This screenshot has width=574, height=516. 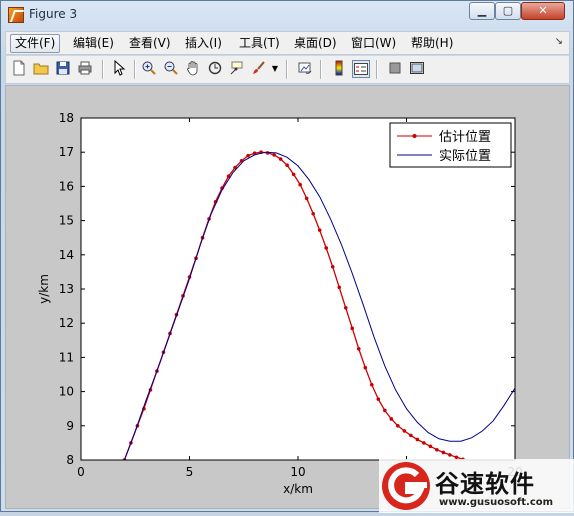 I want to click on watermark-logo: 谷速软件 www.gusuosoft.com, so click(x=476, y=486).